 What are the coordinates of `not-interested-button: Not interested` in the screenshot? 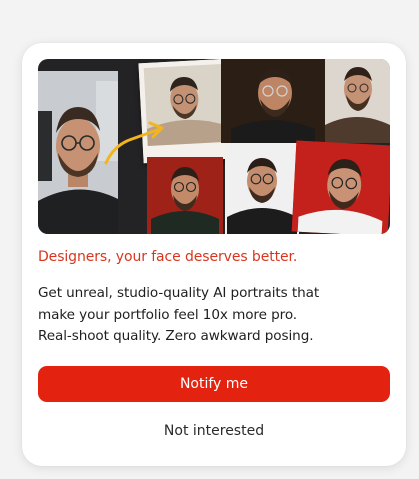 It's located at (214, 431).